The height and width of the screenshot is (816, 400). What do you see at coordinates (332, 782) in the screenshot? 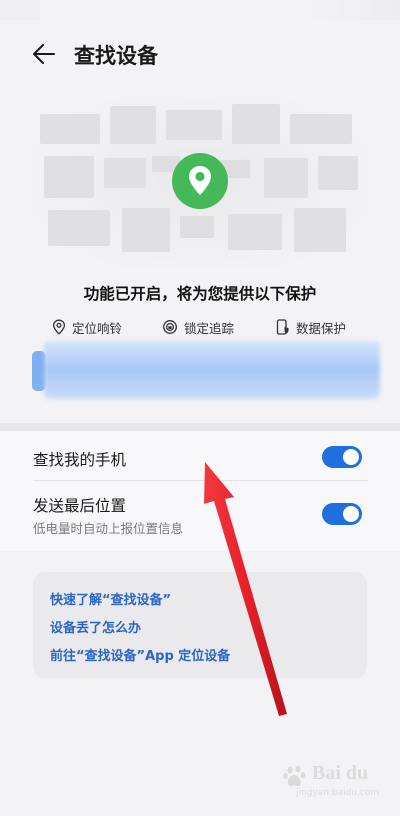
I see `baidu-watermark: Bai du jingyan.baidu.com` at bounding box center [332, 782].